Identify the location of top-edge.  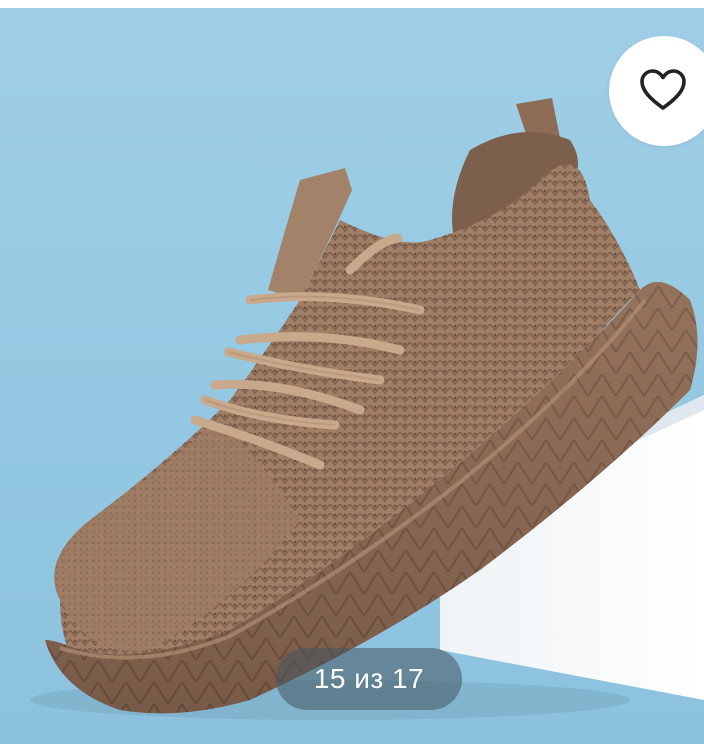
(352, 4).